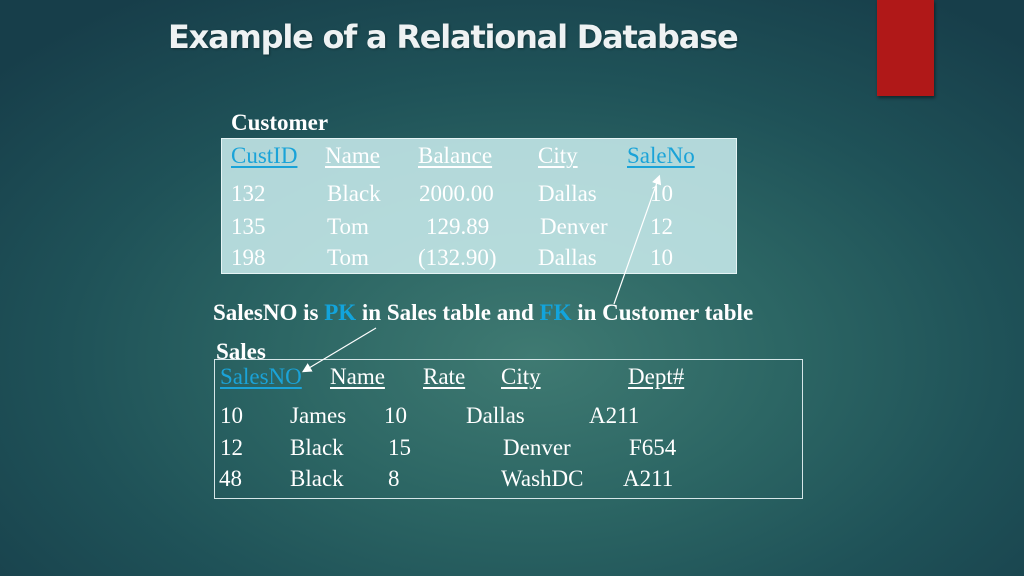 The image size is (1024, 576). I want to click on relationship-arrows, so click(481, 273).